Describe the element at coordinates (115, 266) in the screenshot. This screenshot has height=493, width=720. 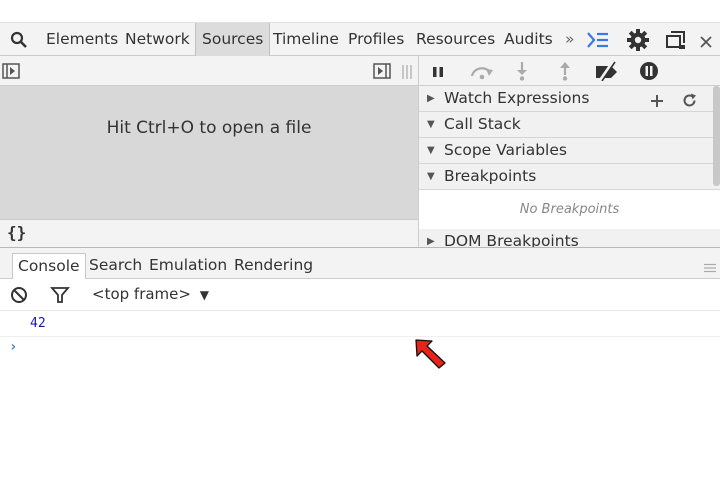
I see `tab-search: Search` at that location.